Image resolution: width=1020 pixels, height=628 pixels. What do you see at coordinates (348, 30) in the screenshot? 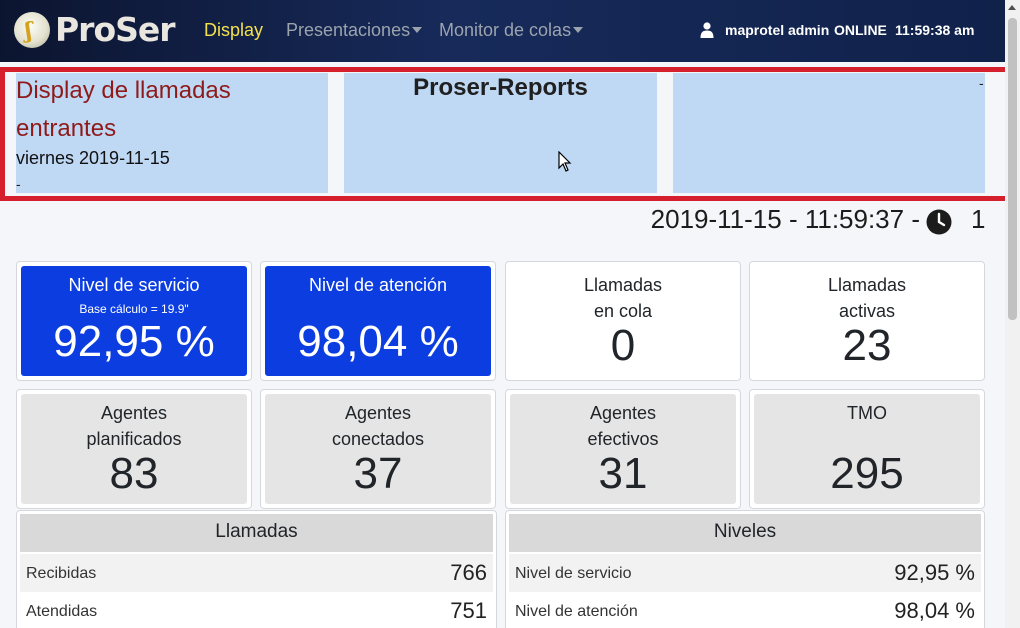
I see `nav-presentaciones-label: Presentaciones` at bounding box center [348, 30].